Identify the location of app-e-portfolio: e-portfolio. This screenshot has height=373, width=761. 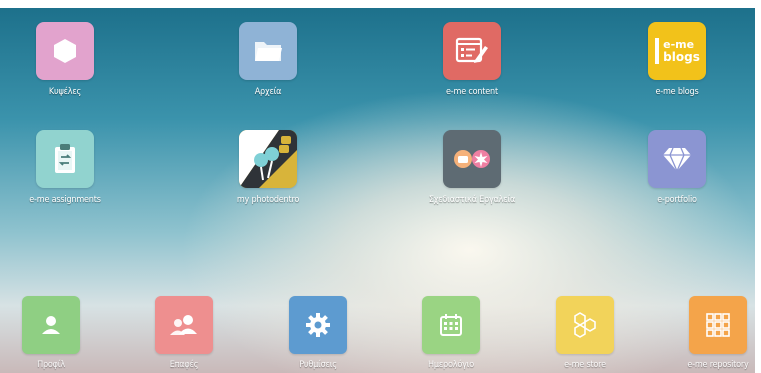
(677, 167).